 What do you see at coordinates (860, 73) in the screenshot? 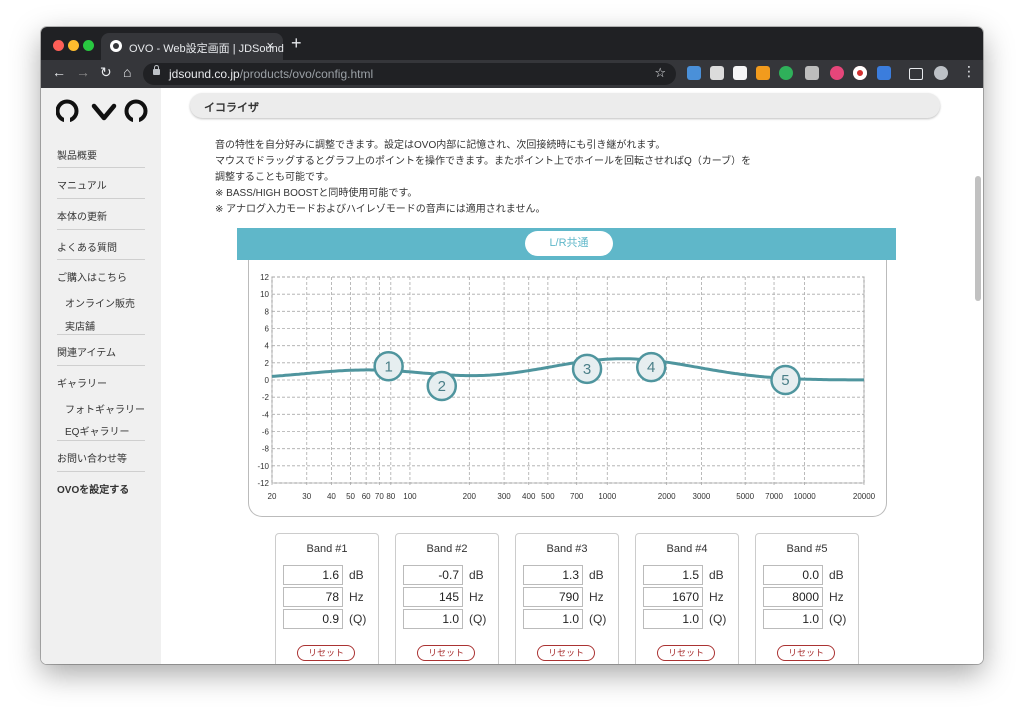
I see `record-extension-icon` at bounding box center [860, 73].